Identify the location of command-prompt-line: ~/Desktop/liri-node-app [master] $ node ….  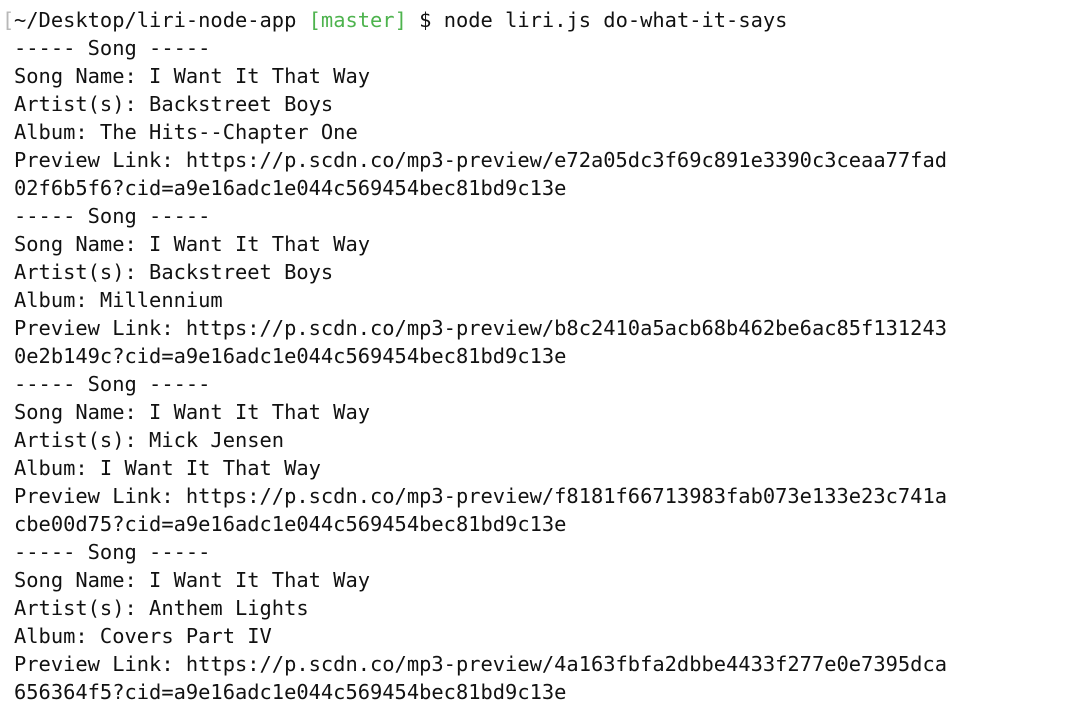
(552, 20).